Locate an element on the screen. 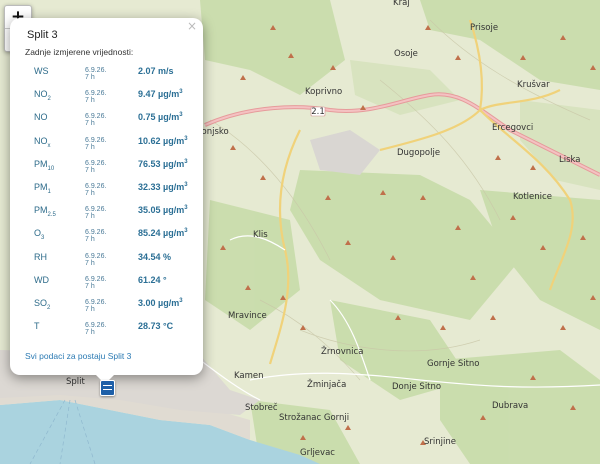  param-name: O3 is located at coordinates (39, 235).